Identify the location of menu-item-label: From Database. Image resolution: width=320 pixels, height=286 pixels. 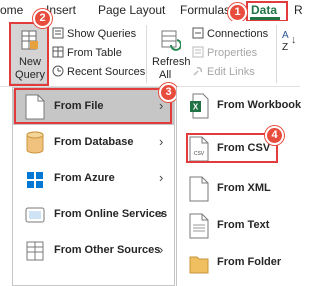
(94, 142).